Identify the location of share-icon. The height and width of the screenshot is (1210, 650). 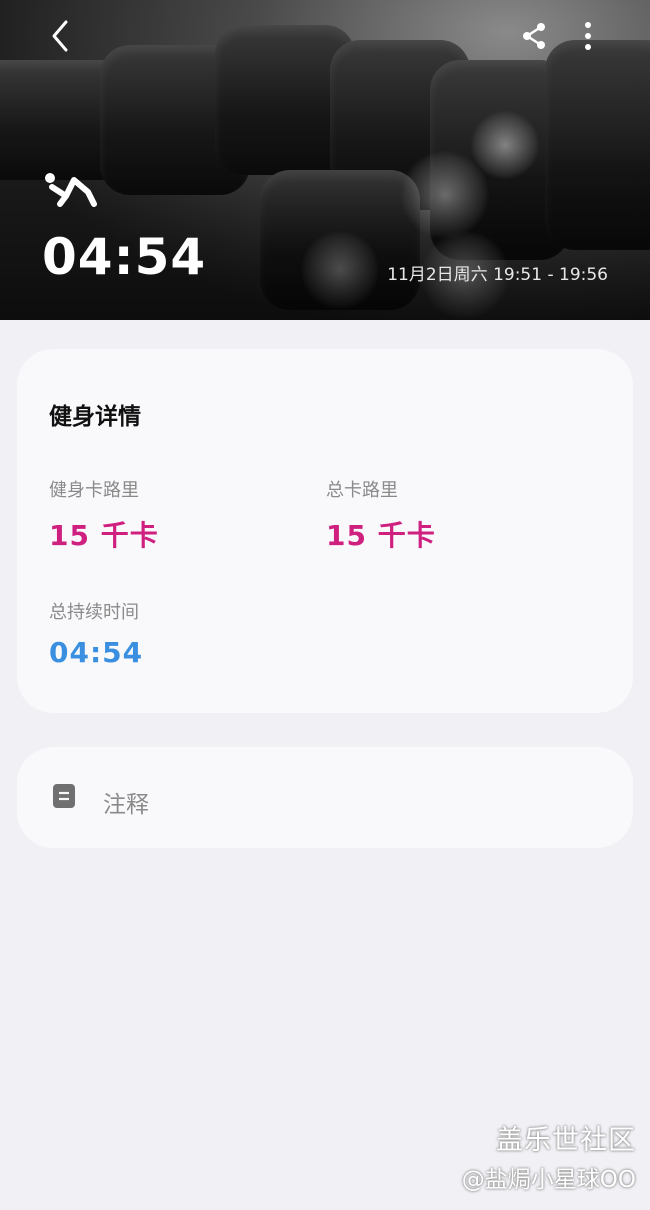
(534, 36).